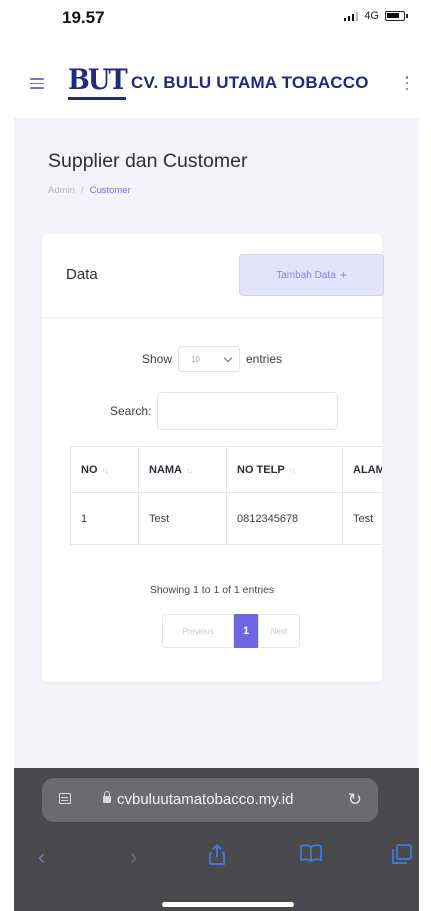  I want to click on browser-nav-toolbar: ‹ ›, so click(216, 858).